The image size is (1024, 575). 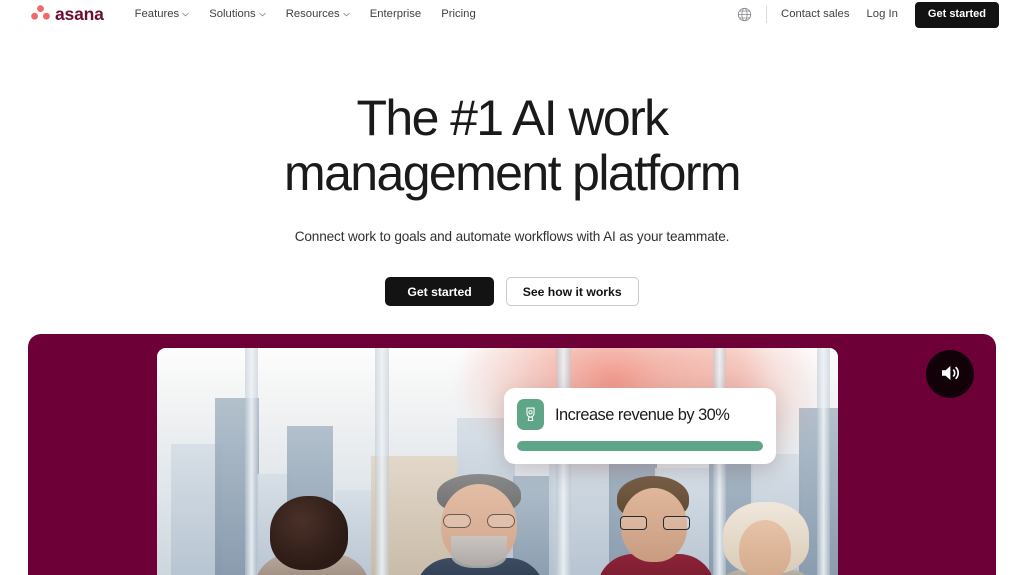 I want to click on page-title: The #1 AI work management platform, so click(x=512, y=146).